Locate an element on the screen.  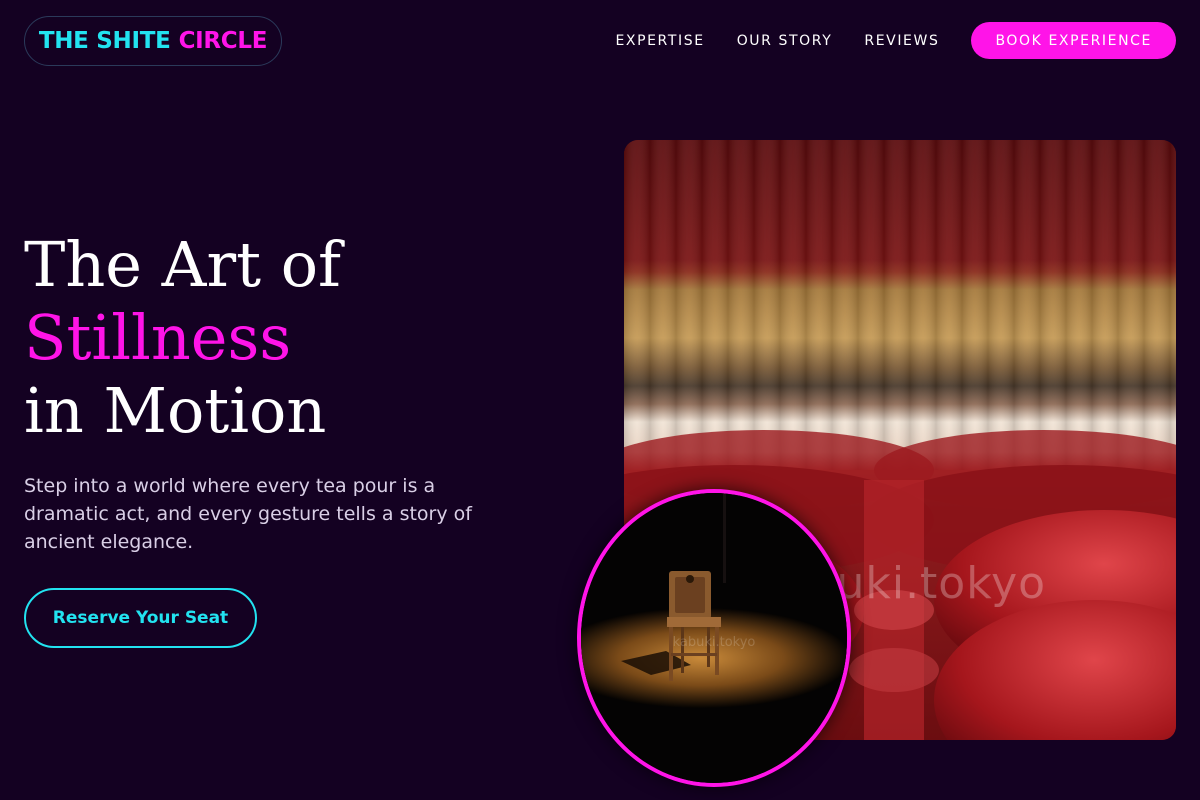
nav-link-expertise: EXPERTISE is located at coordinates (659, 41).